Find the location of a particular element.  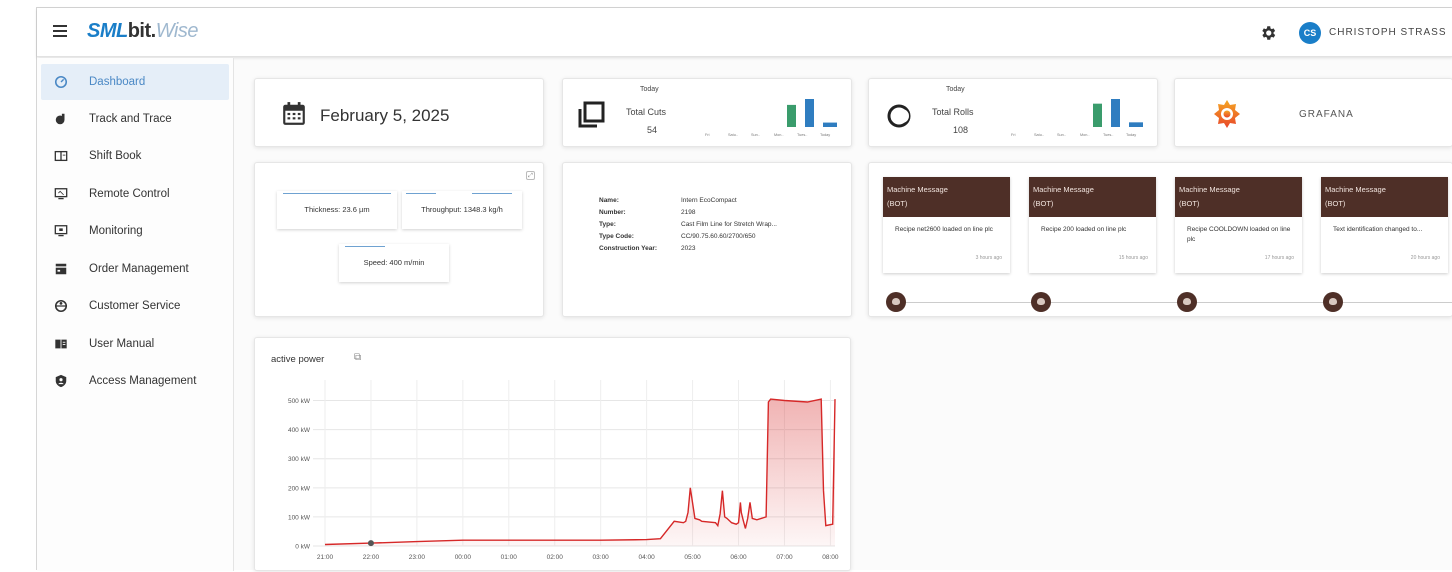

timeline-line is located at coordinates (1175, 302).